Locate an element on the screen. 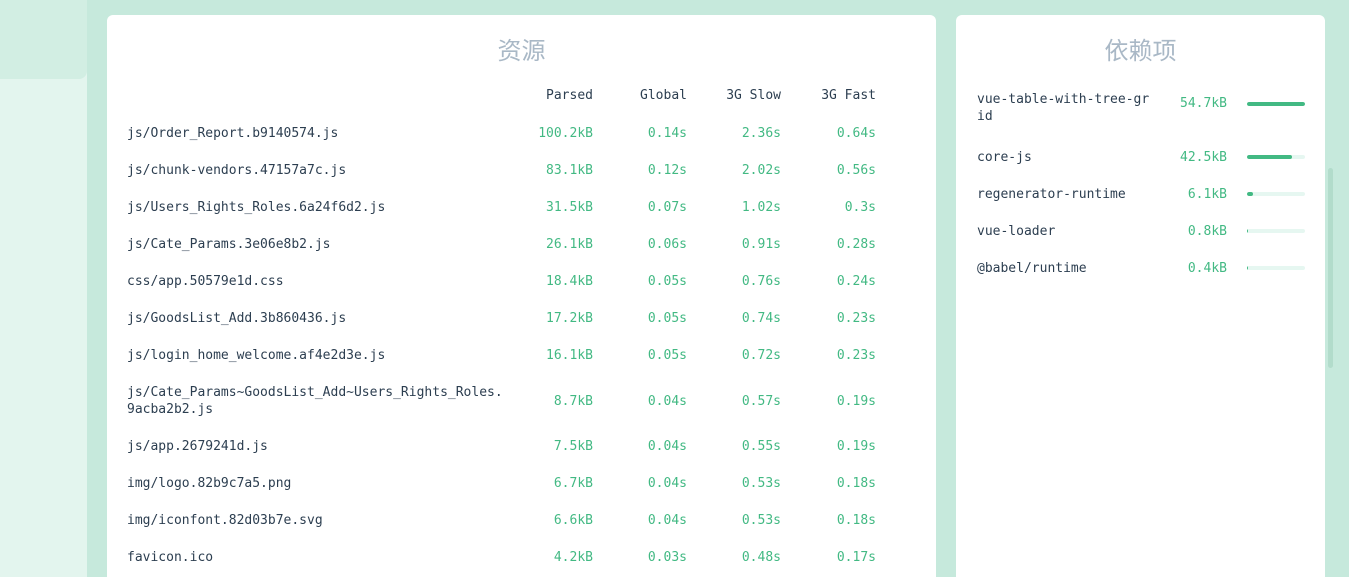  dependency-size: 42.5kB is located at coordinates (1203, 157).